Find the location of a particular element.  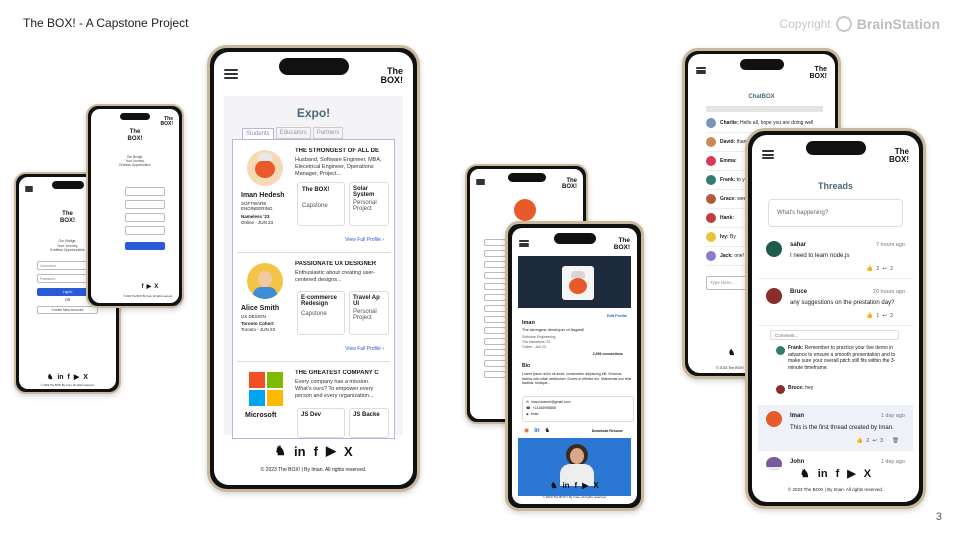

profile-headline: The strongest developer of Asgard! is located at coordinates (553, 329).